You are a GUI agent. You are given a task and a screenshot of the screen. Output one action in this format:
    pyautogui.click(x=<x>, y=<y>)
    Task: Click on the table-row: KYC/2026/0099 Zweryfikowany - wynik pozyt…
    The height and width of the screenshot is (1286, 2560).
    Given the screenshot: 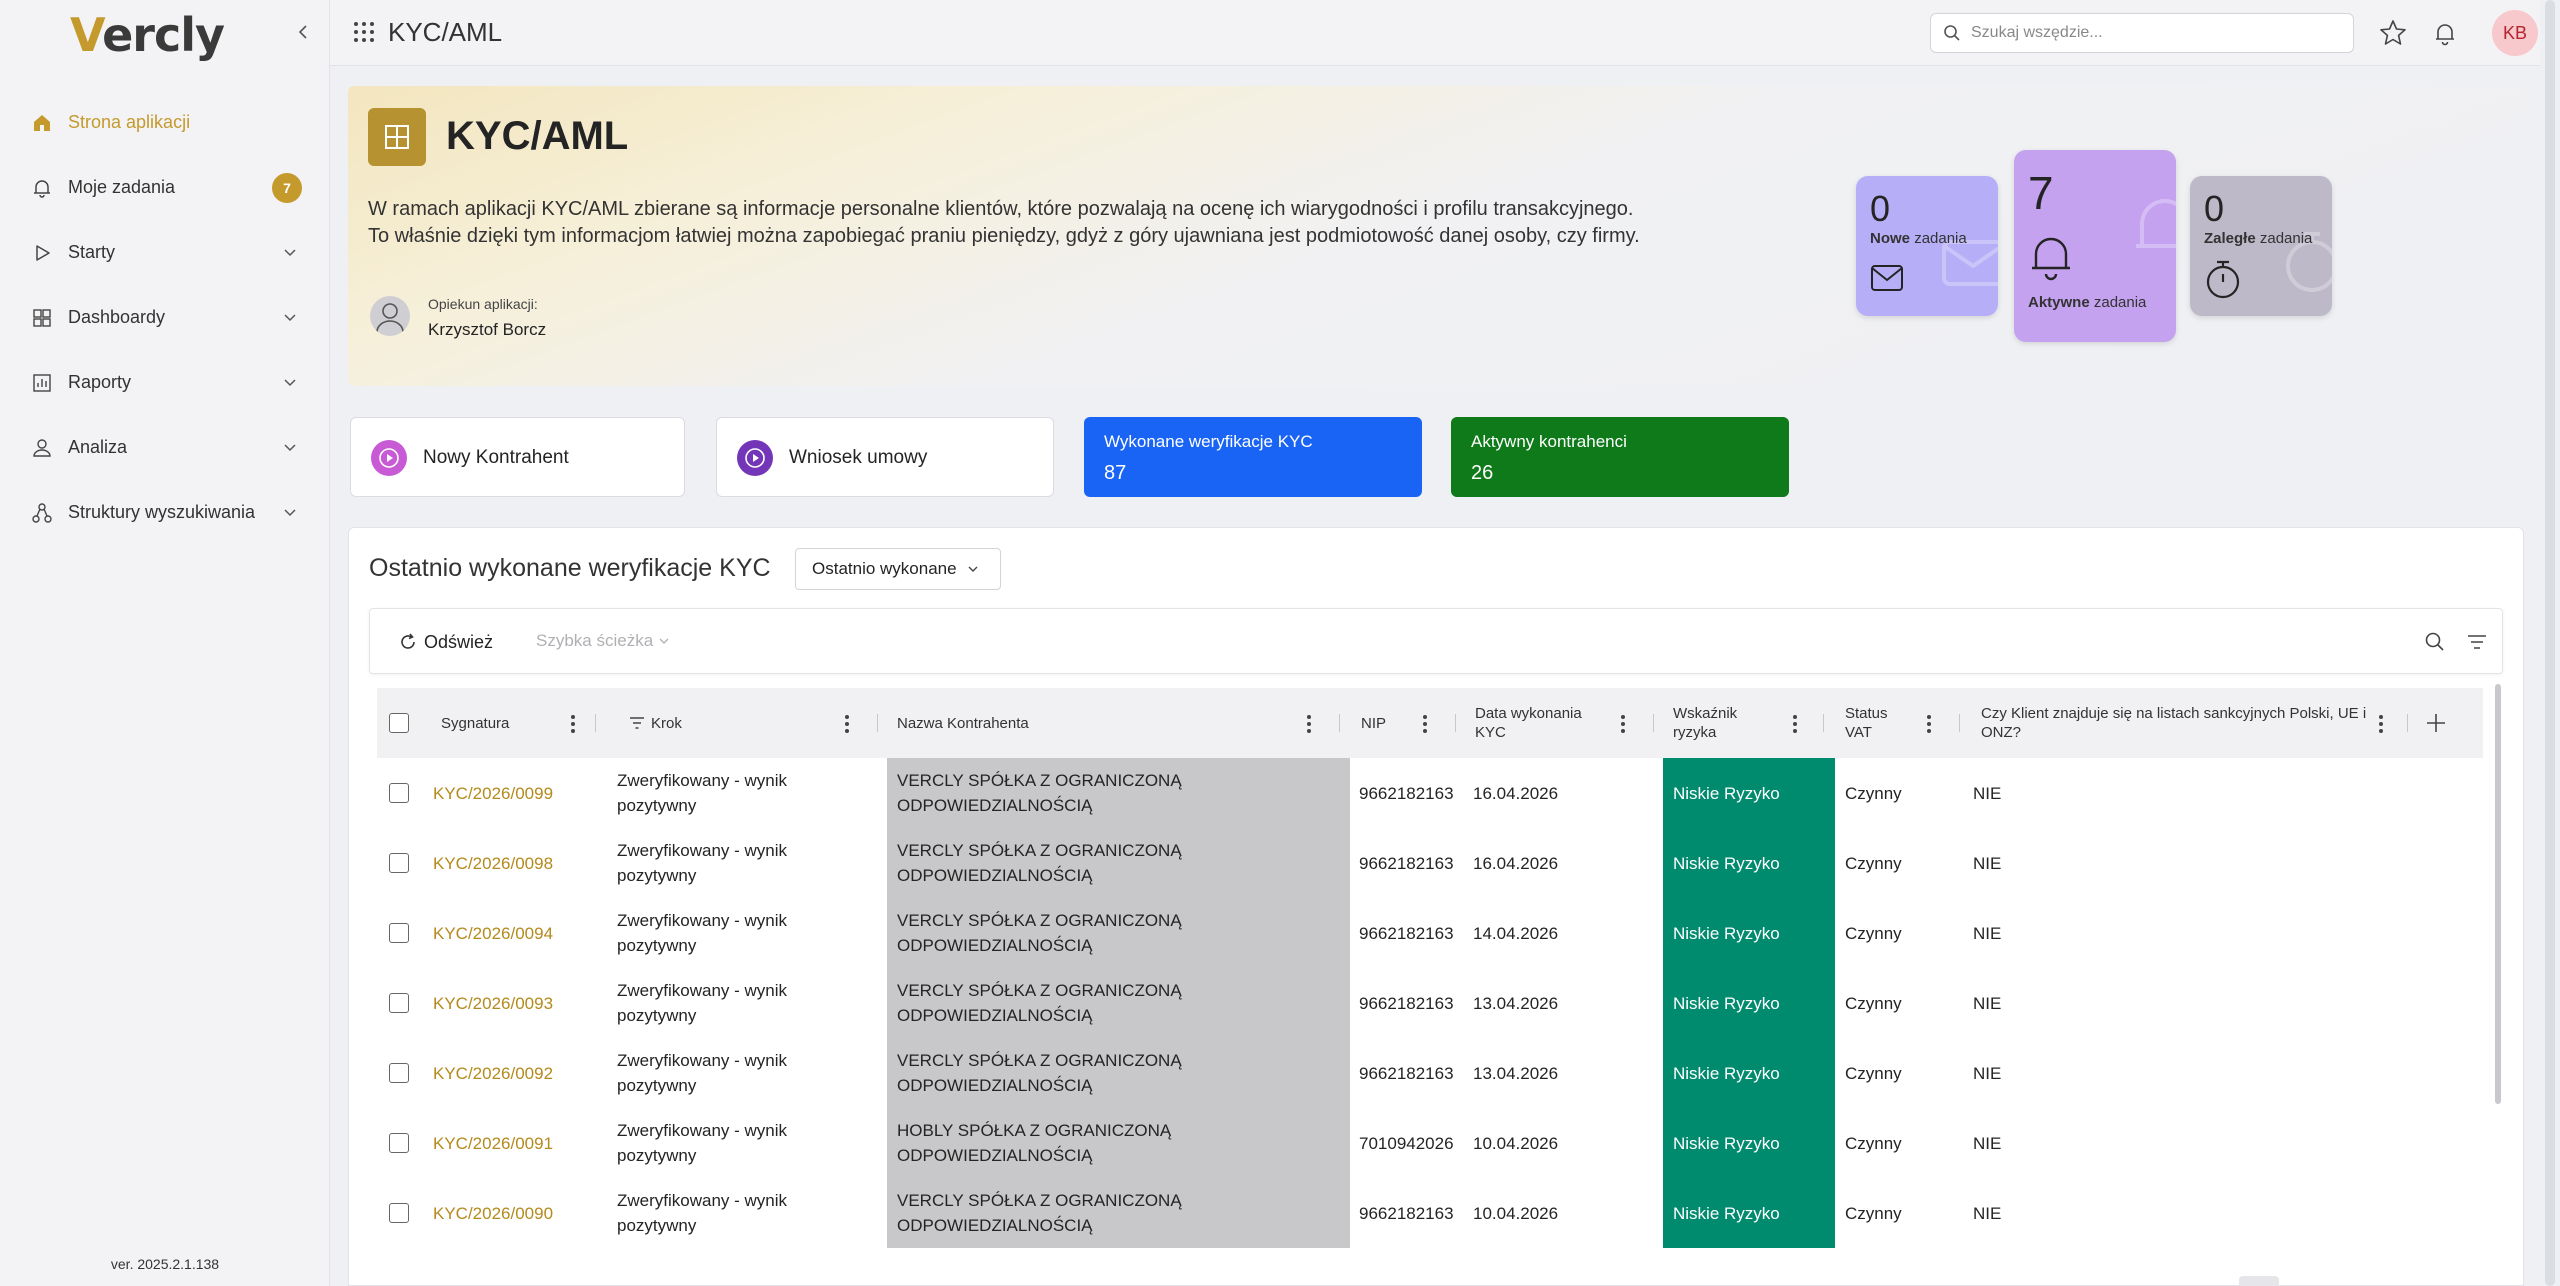 What is the action you would take?
    pyautogui.click(x=1430, y=793)
    